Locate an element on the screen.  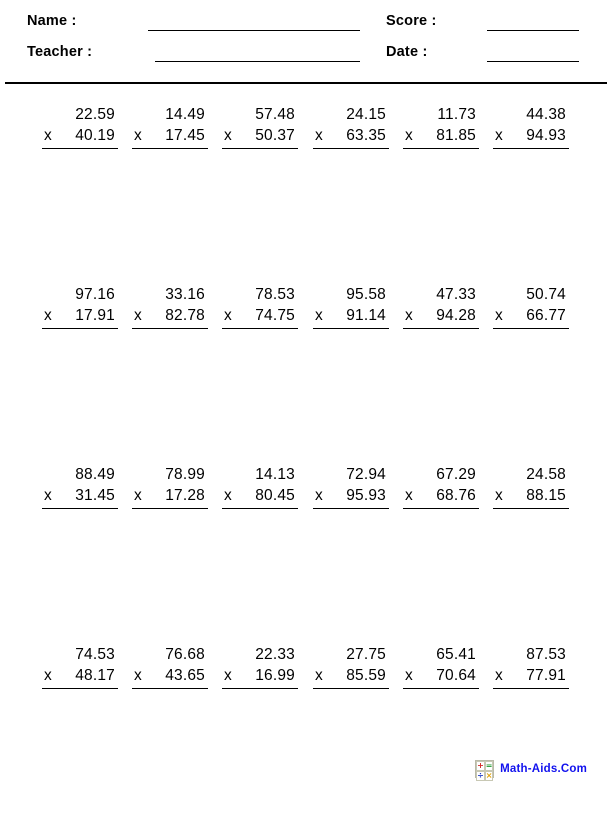
plus-icon: + is located at coordinates (480, 766).